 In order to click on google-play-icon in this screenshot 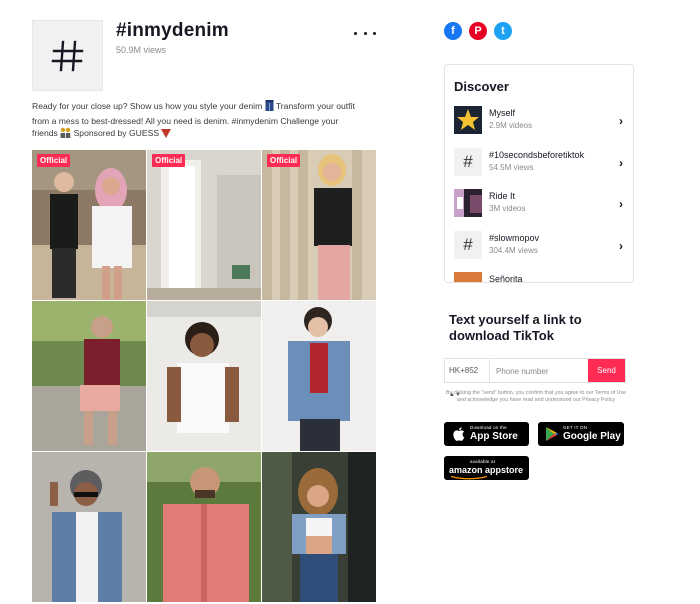, I will do `click(552, 434)`.